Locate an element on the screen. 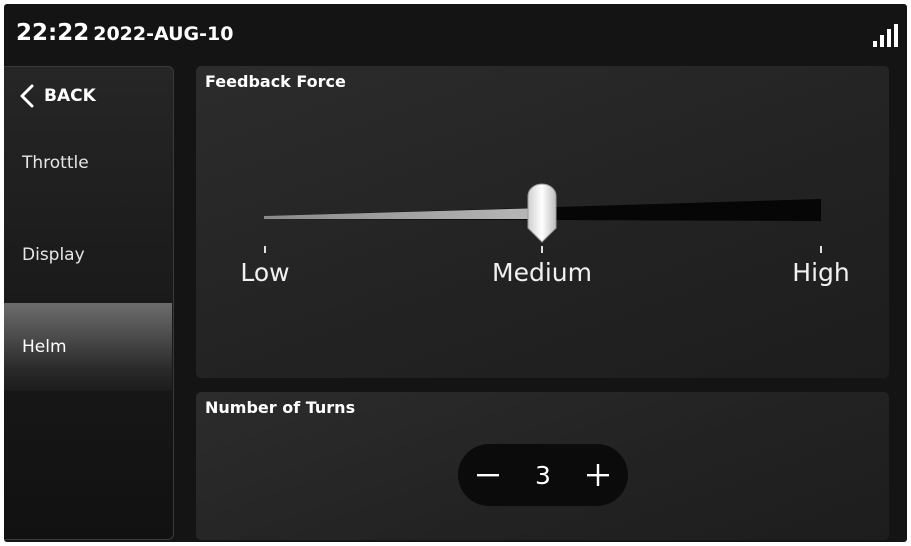 This screenshot has width=911, height=546. signal-bars-icon is located at coordinates (885, 35).